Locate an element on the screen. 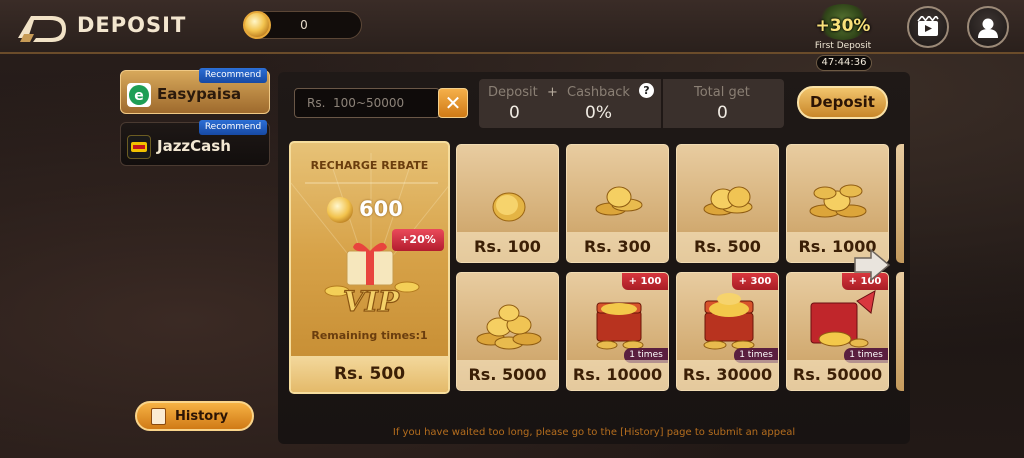  close-icon: ✕ is located at coordinates (453, 103).